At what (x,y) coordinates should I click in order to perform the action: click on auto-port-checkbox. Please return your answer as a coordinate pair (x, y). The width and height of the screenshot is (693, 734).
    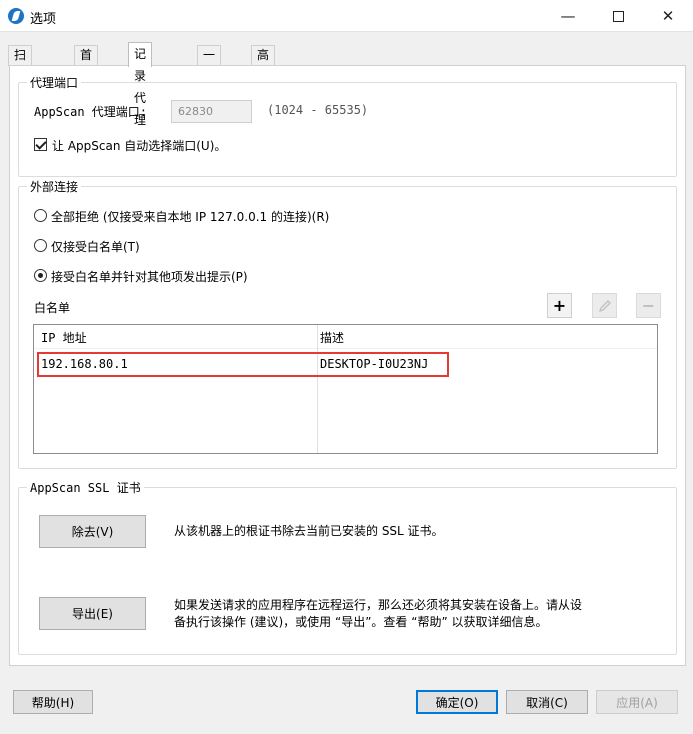
    Looking at the image, I should click on (40, 144).